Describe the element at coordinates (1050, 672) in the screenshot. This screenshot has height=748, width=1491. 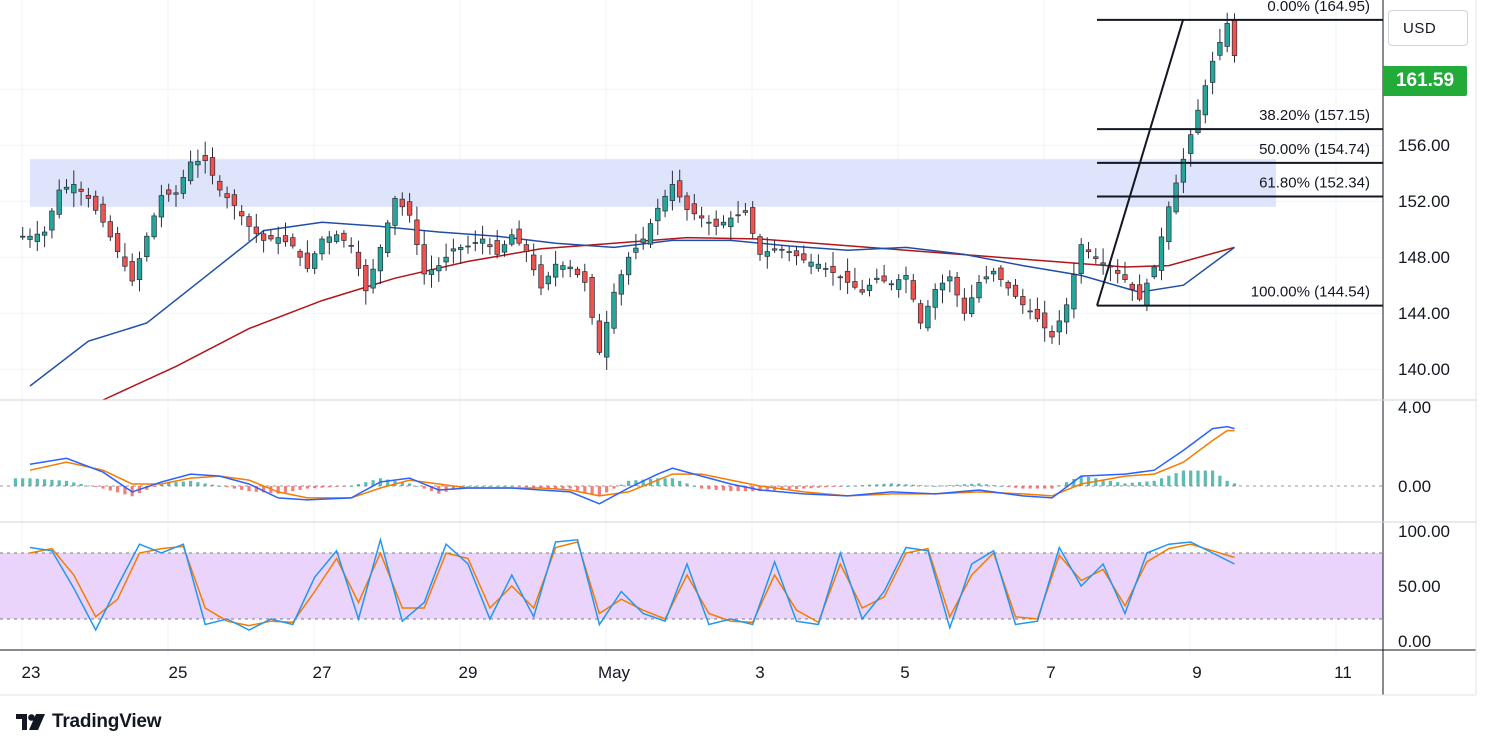
I see `time-tick-label: 7` at that location.